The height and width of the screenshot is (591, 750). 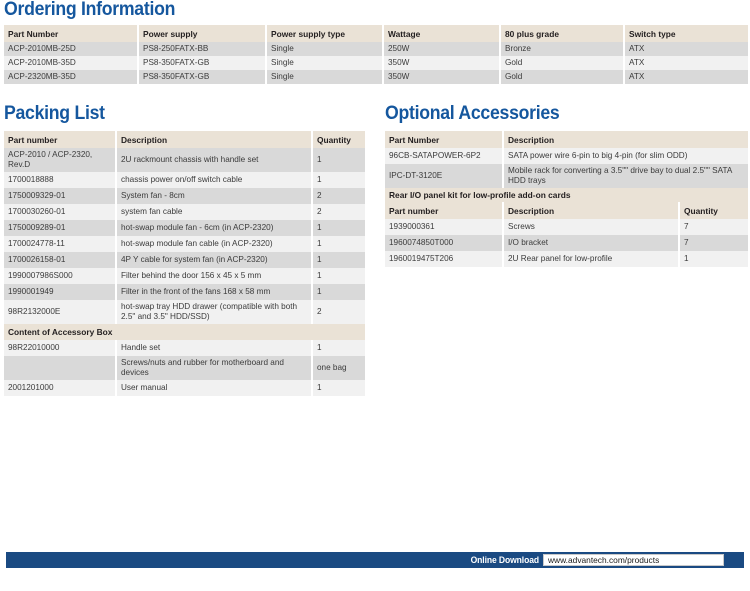 What do you see at coordinates (90, 10) in the screenshot?
I see `ordering-information-title: Ordering Information` at bounding box center [90, 10].